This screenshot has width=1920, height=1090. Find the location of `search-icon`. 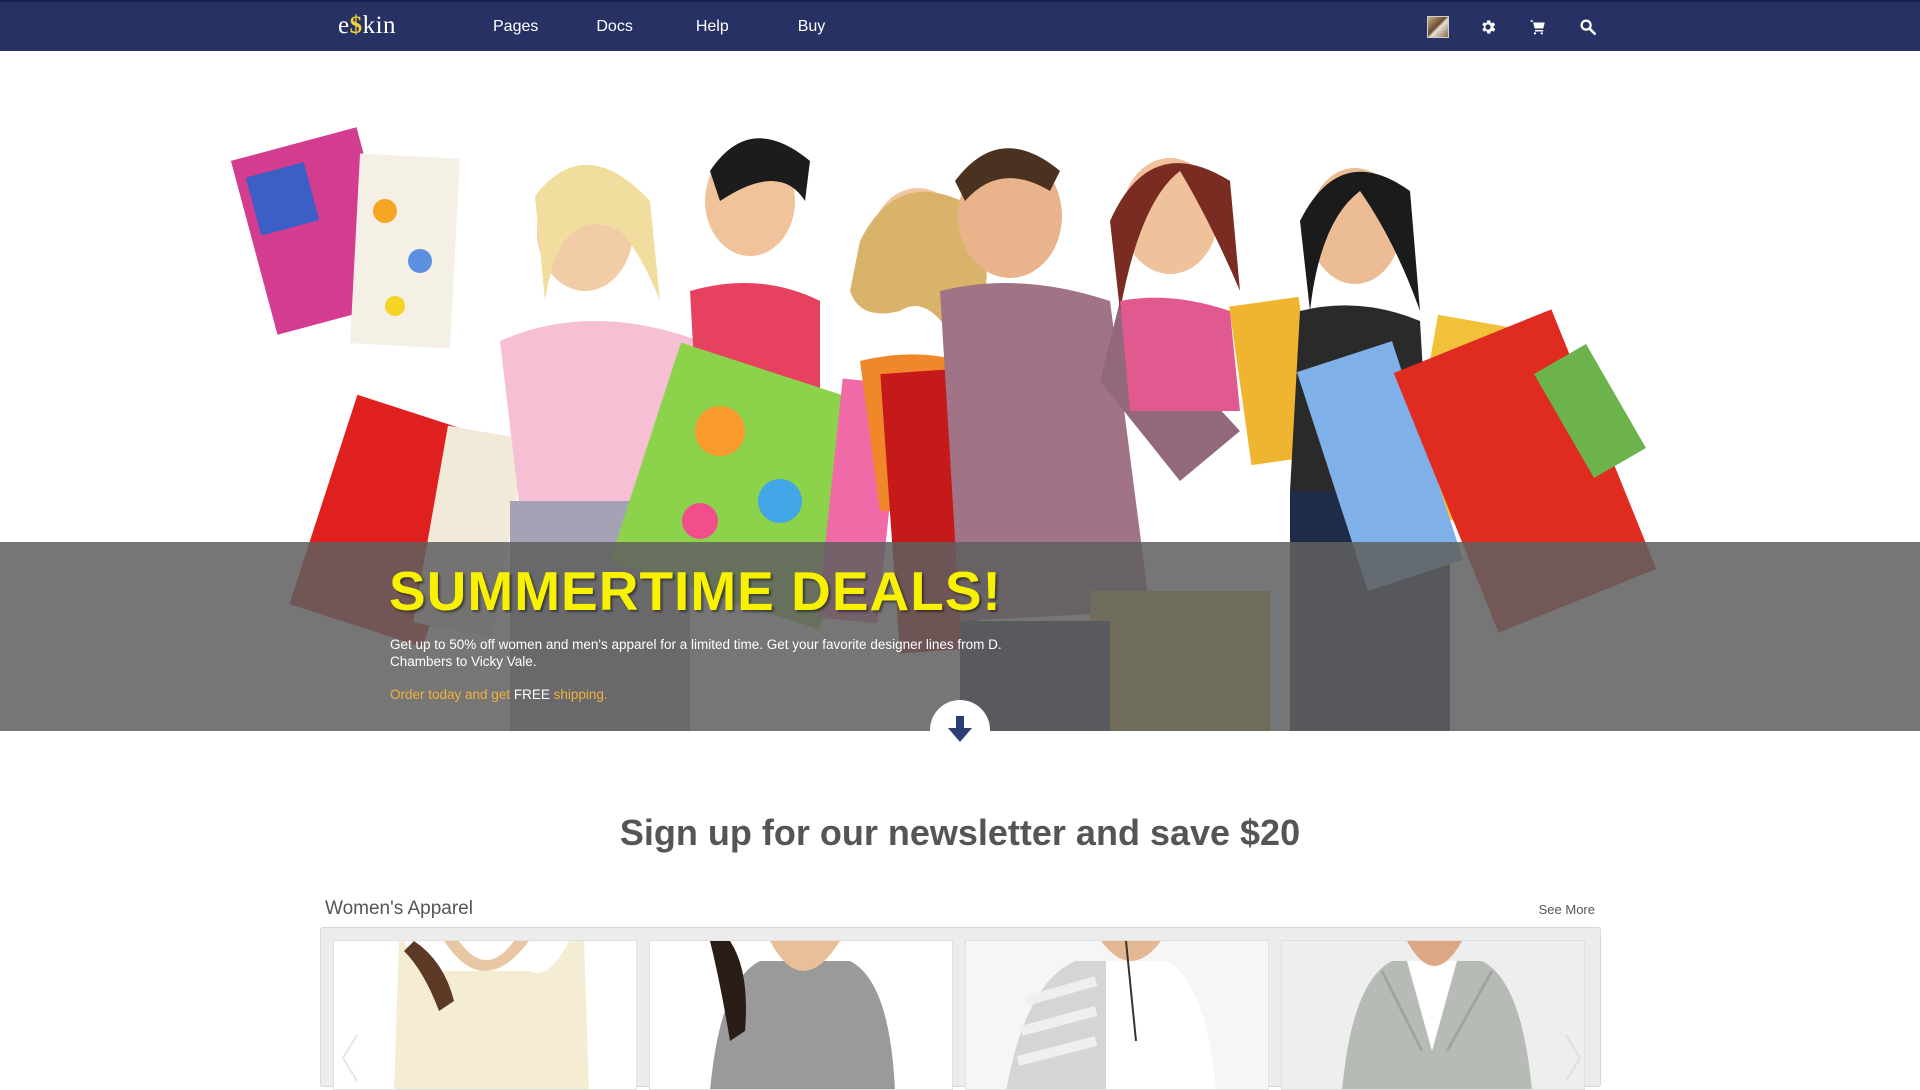

search-icon is located at coordinates (1588, 27).